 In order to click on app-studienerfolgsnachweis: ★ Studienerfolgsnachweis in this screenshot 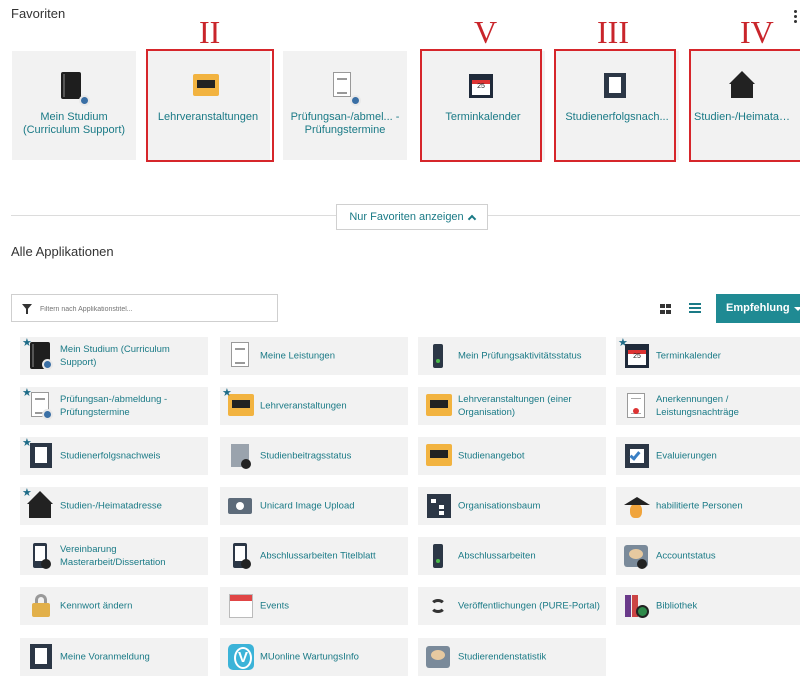, I will do `click(114, 456)`.